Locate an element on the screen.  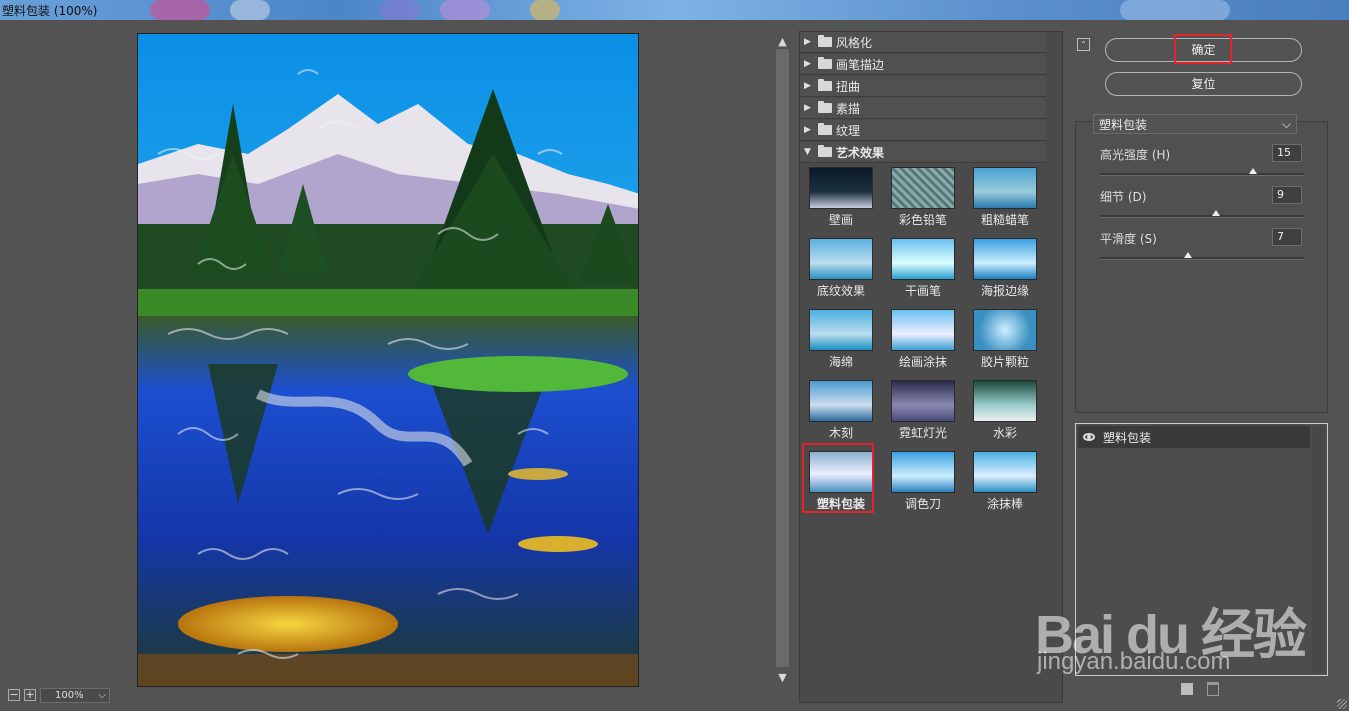
category-artistic: ▼ 艺术效果 is located at coordinates (923, 152).